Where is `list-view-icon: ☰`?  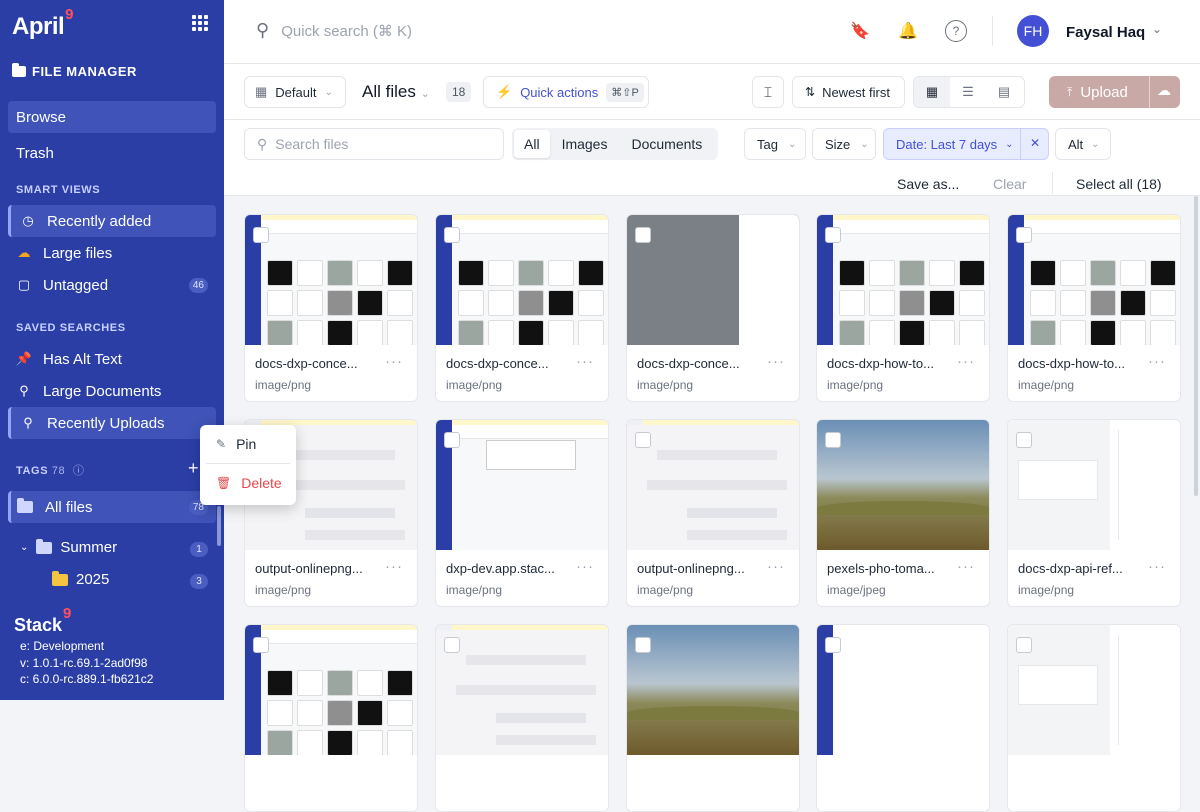 list-view-icon: ☰ is located at coordinates (968, 92).